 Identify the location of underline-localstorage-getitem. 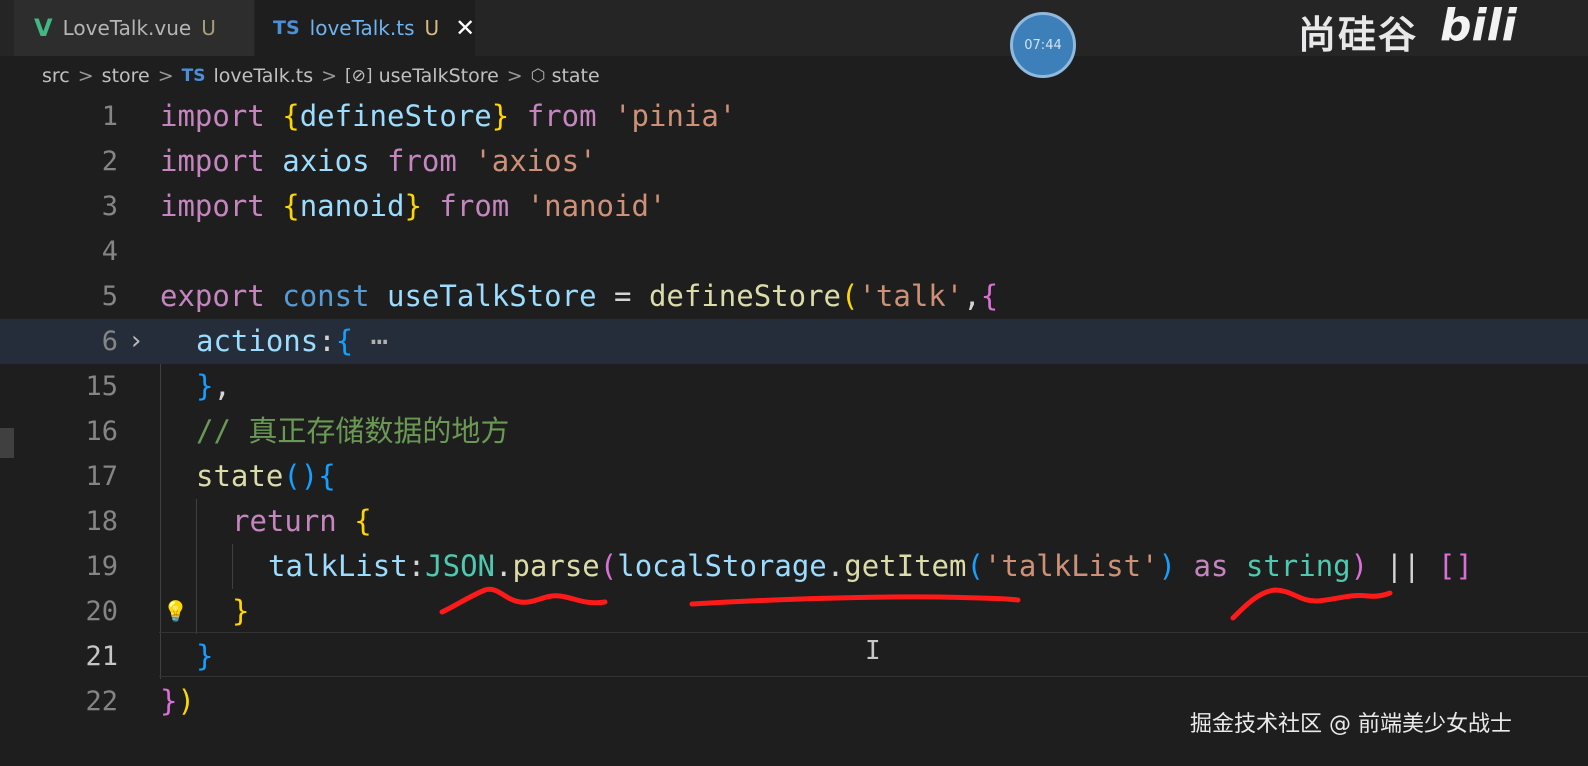
(855, 600).